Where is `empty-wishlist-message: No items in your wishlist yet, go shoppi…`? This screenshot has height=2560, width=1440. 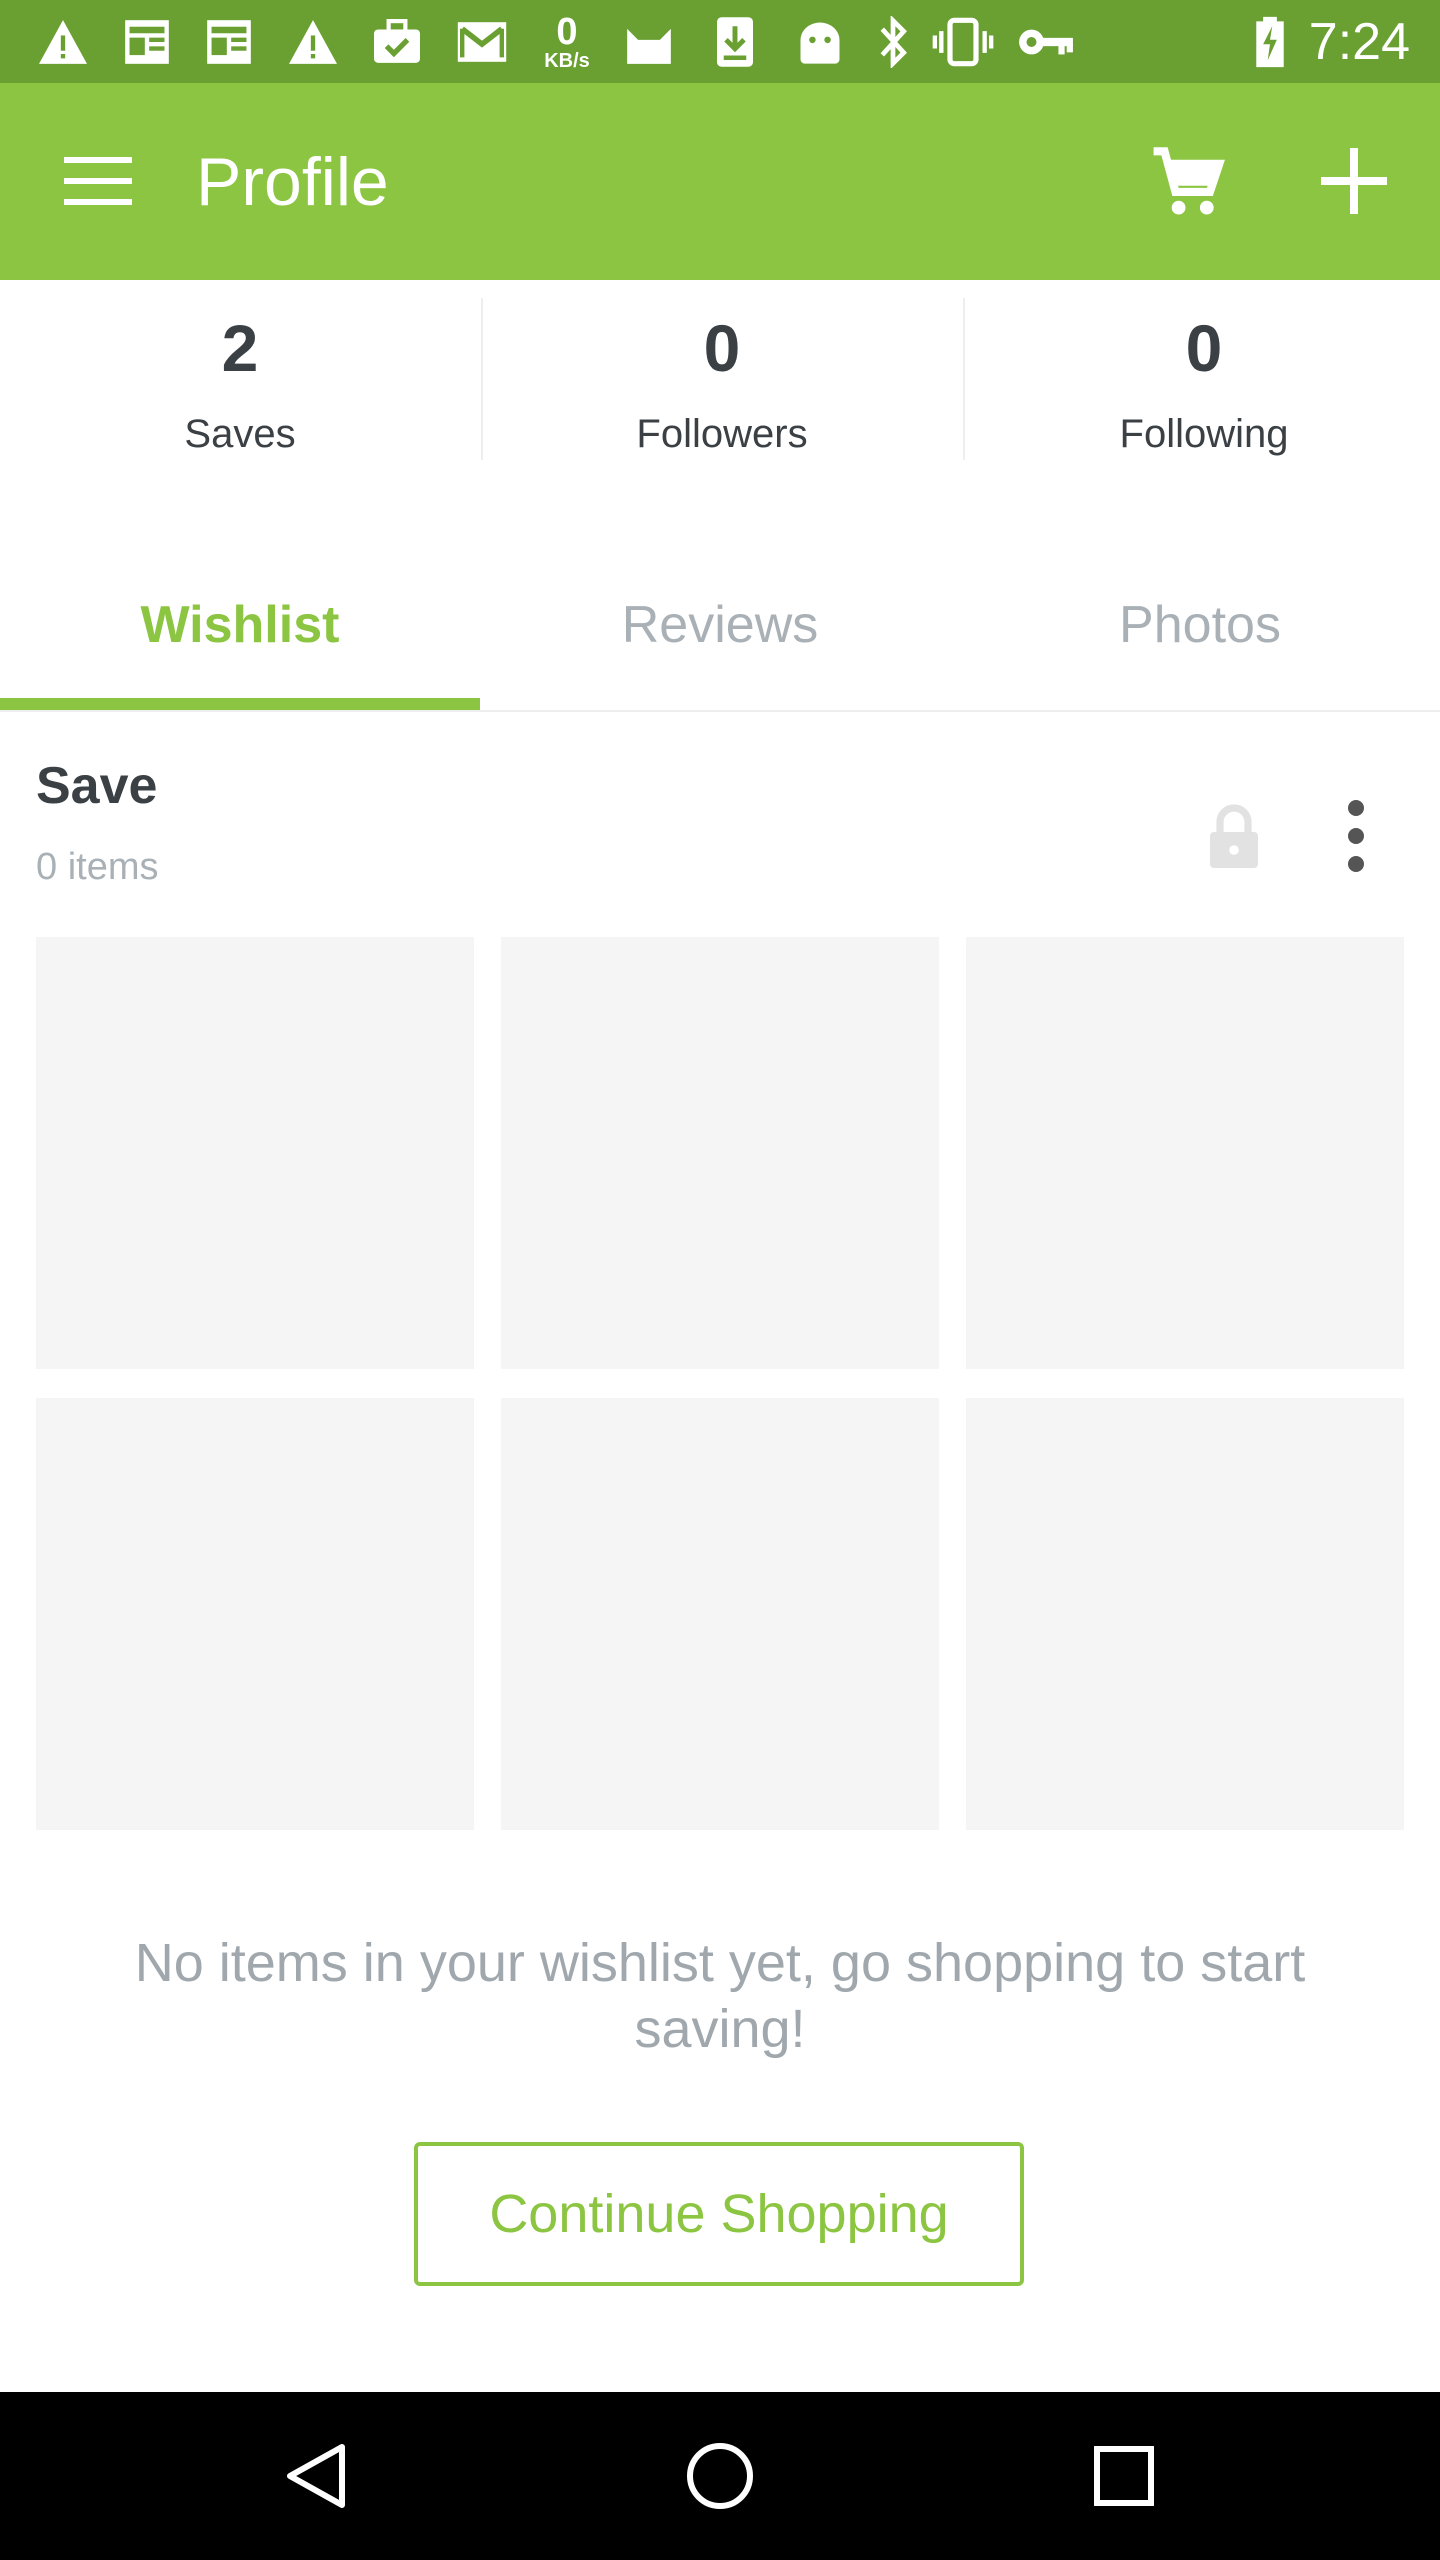 empty-wishlist-message: No items in your wishlist yet, go shoppi… is located at coordinates (720, 1996).